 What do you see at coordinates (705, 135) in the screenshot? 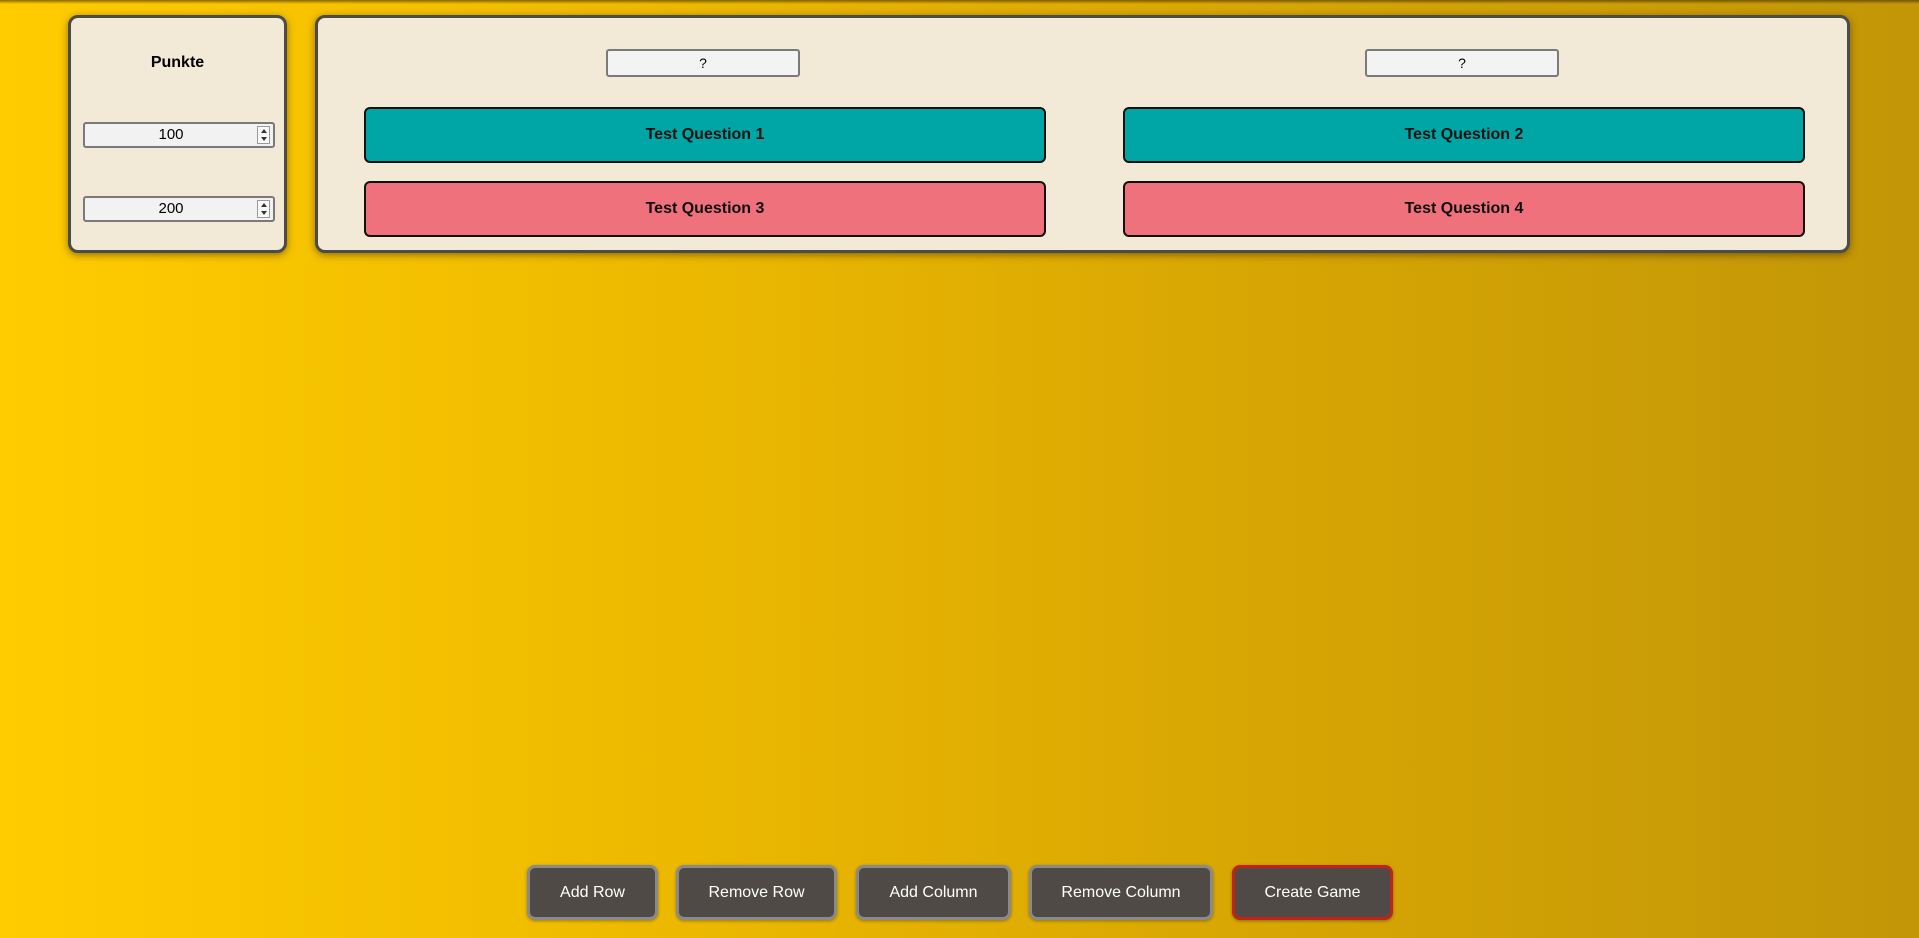
I see `question-cell-1: Test Question 1` at bounding box center [705, 135].